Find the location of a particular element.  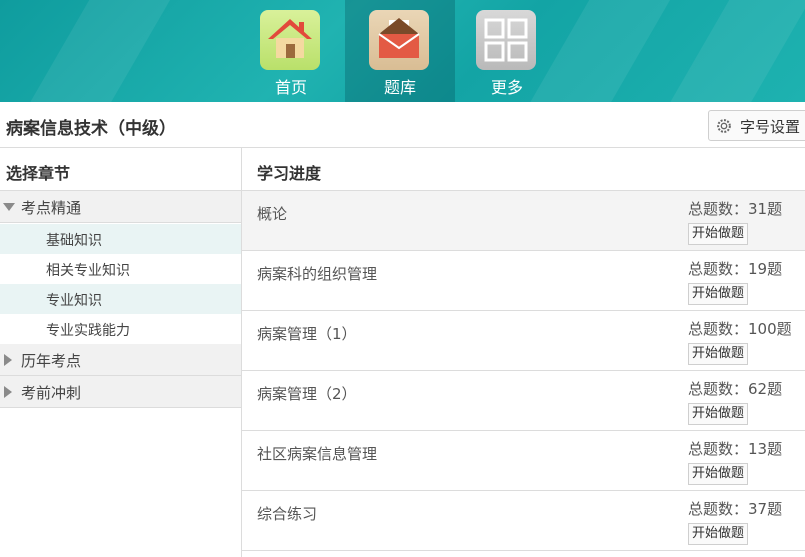

question-count: 总题数：100题 is located at coordinates (740, 329).